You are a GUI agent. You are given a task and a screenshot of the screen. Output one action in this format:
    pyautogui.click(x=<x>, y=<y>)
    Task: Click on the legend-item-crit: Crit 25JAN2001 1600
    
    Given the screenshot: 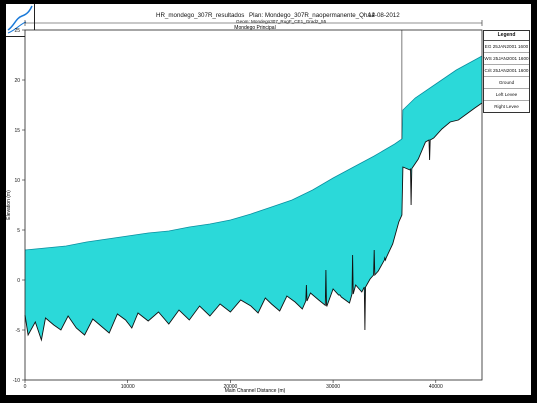 What is the action you would take?
    pyautogui.click(x=506, y=71)
    